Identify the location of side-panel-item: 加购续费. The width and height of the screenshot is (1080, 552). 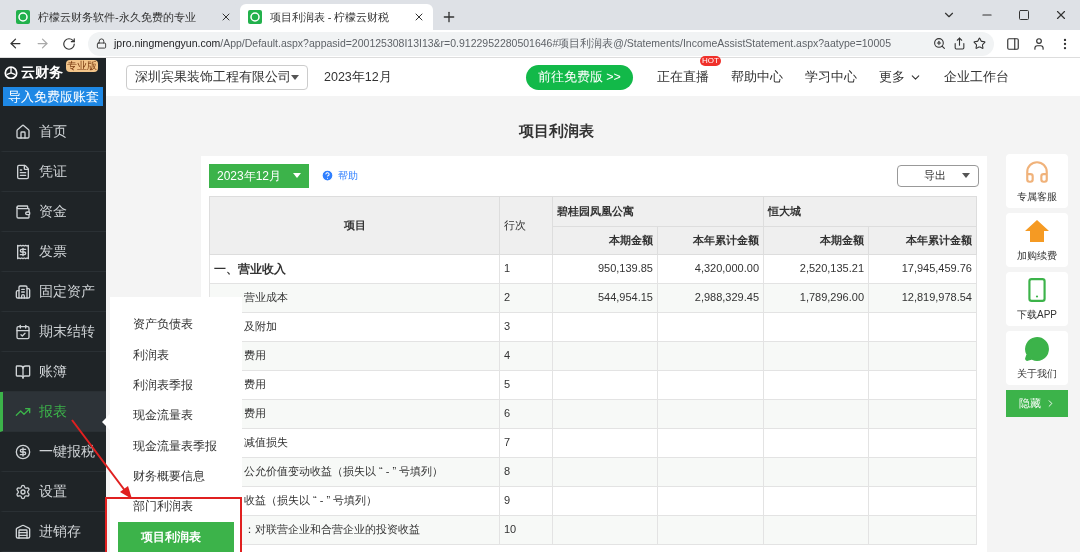
(1037, 240).